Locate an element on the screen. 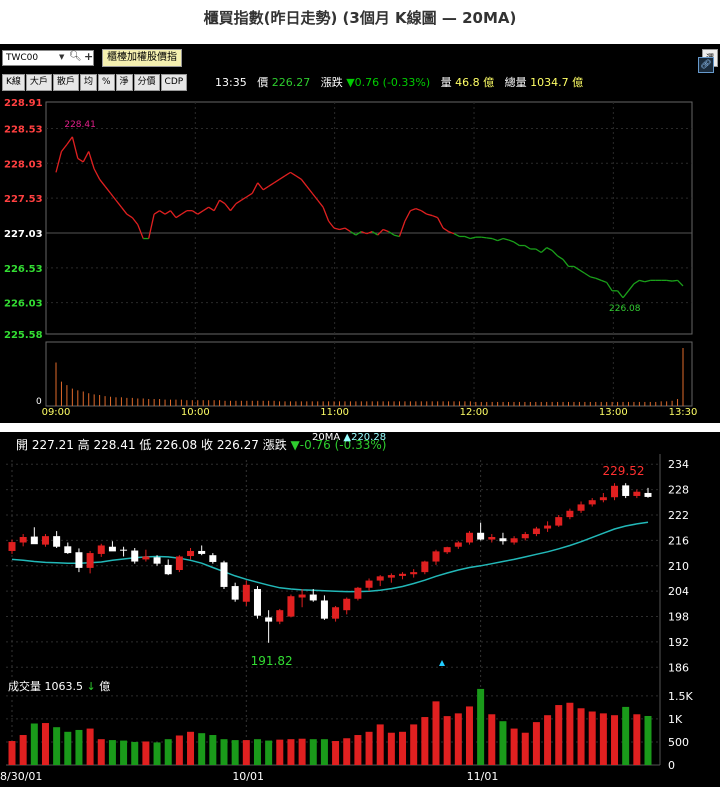 This screenshot has width=720, height=787. x-tick-label: 13:30 is located at coordinates (683, 412).